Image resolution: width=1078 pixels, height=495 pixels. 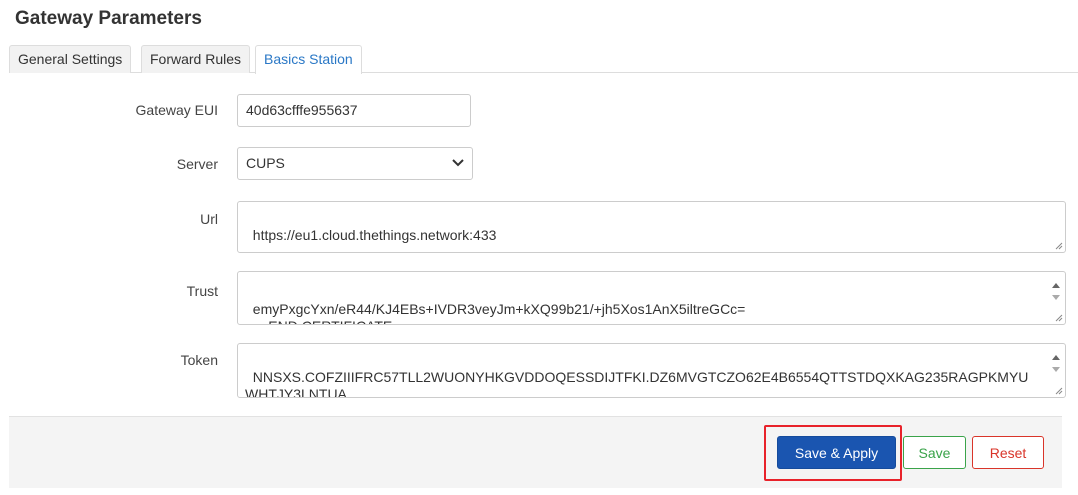 What do you see at coordinates (651, 227) in the screenshot?
I see `url-textarea: https://eu1.cloud.thethings.network:433` at bounding box center [651, 227].